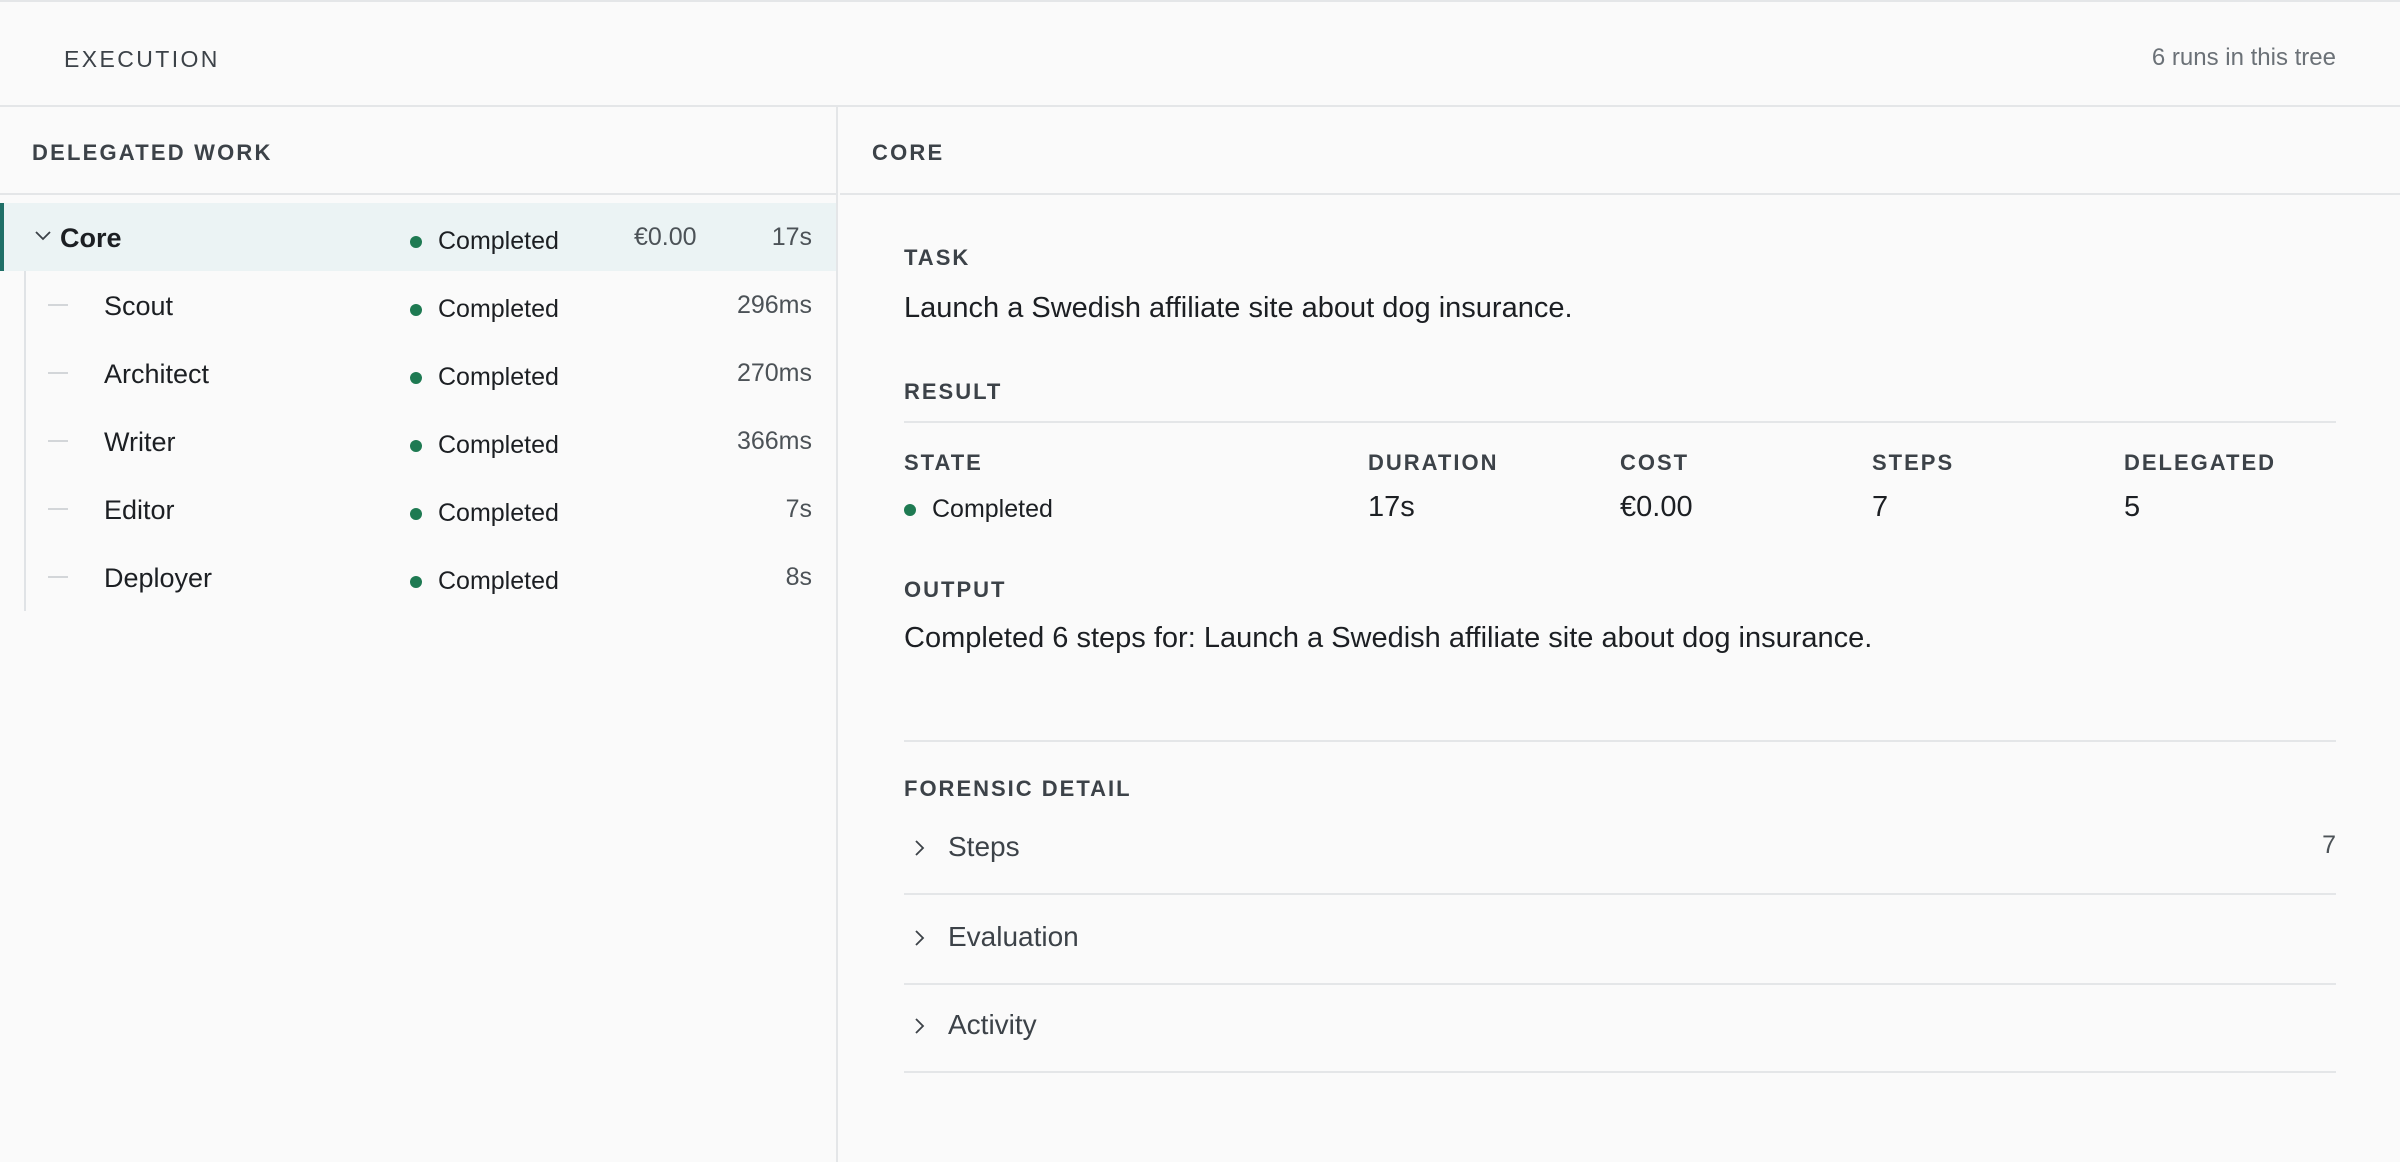  I want to click on forensic-label: FORENSIC DETAIL, so click(1018, 788).